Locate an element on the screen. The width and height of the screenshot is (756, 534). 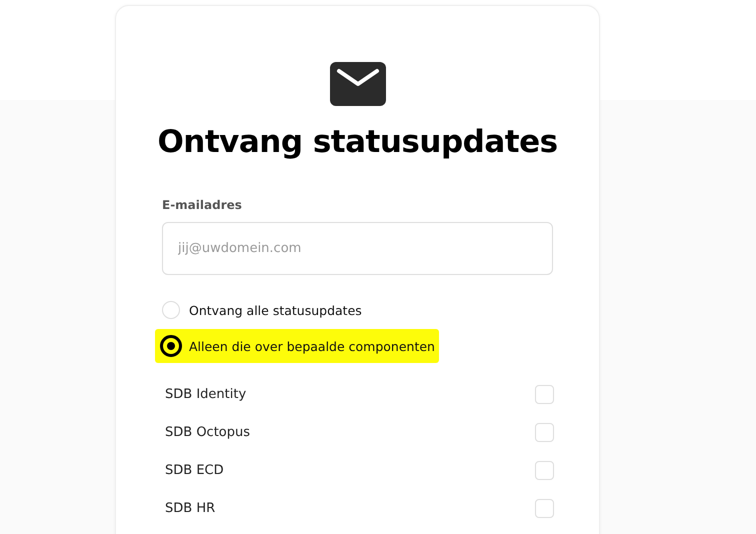
field-label: E-mailadres is located at coordinates (202, 205).